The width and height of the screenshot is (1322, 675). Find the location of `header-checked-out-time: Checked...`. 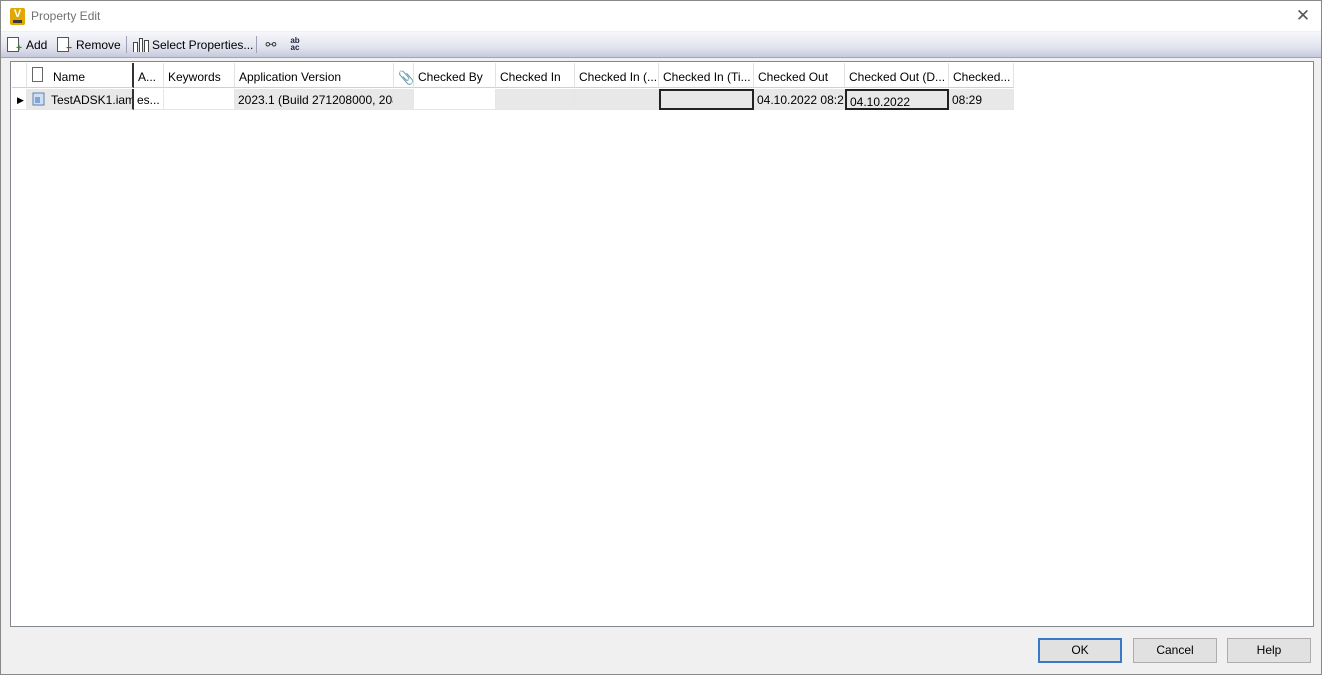

header-checked-out-time: Checked... is located at coordinates (981, 75).